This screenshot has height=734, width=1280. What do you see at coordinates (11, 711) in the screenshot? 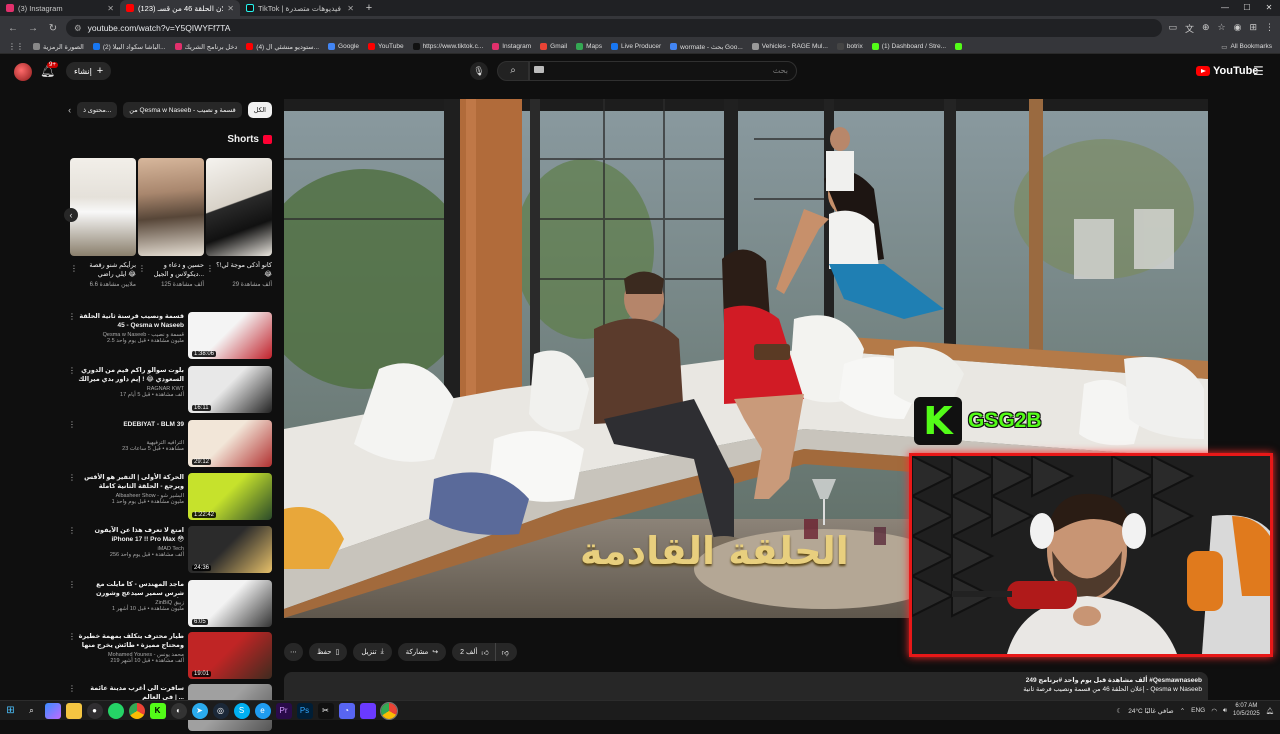
I see `windows-start-icon: ⊞` at bounding box center [11, 711].